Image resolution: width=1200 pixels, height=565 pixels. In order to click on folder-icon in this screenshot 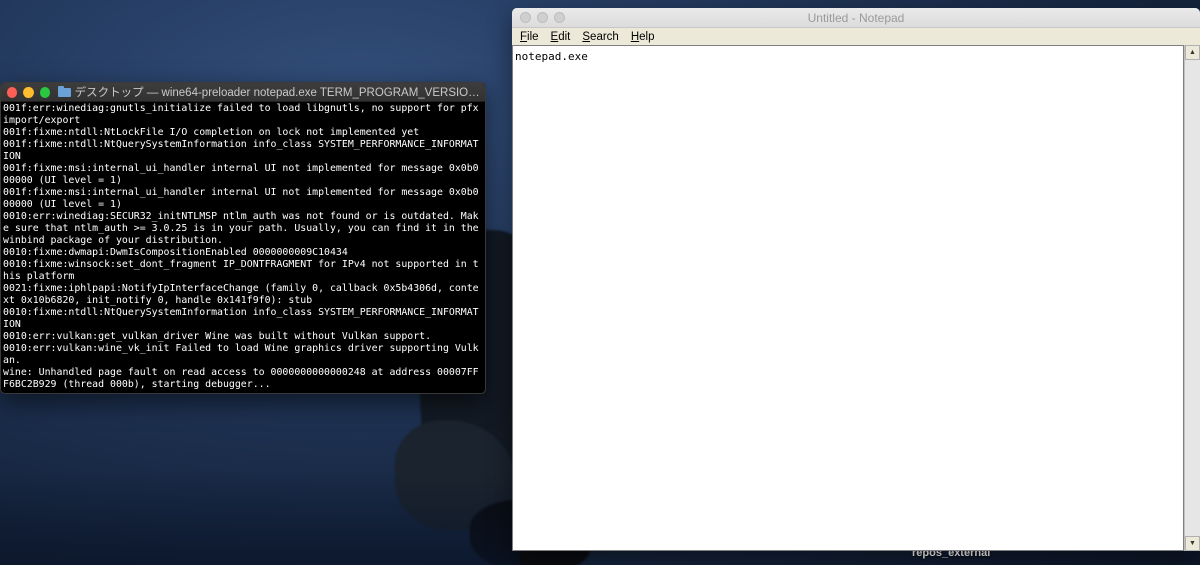, I will do `click(64, 91)`.